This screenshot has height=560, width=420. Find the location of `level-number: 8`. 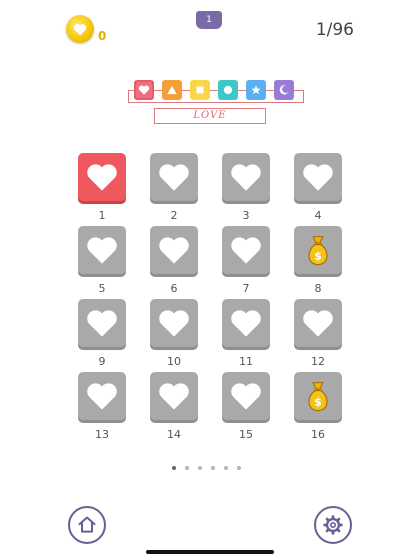

level-number: 8 is located at coordinates (318, 288).